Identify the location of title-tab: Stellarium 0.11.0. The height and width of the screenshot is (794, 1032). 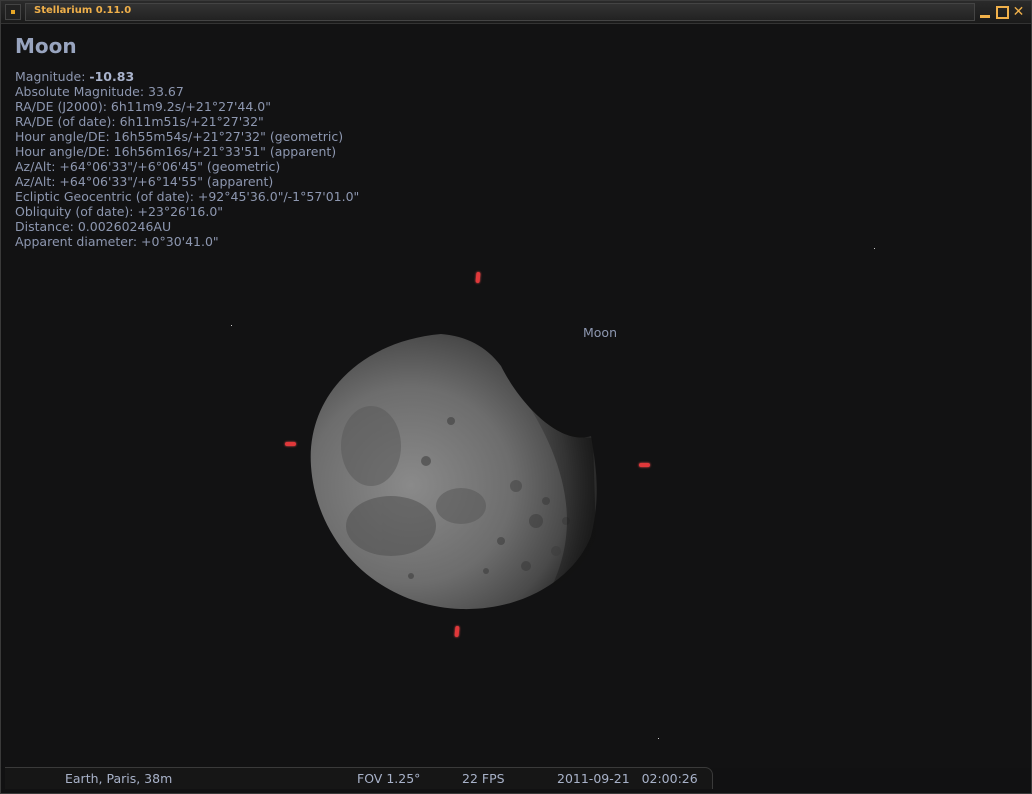
(500, 12).